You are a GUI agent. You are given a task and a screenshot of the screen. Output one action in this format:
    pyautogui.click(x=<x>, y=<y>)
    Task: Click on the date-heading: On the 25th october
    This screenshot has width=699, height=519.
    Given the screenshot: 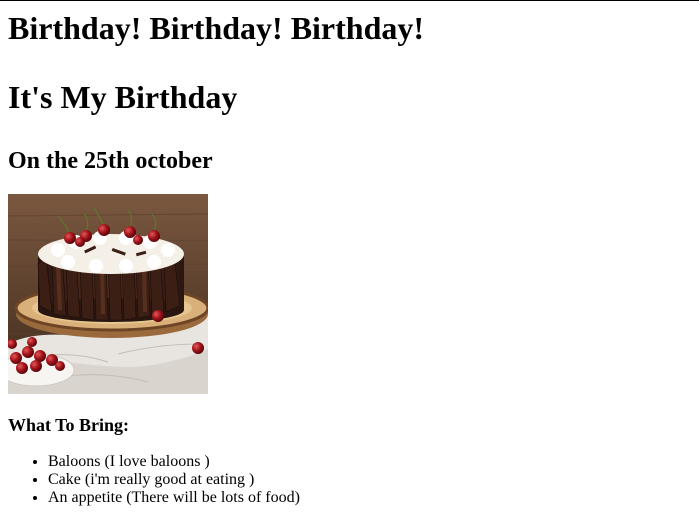 What is the action you would take?
    pyautogui.click(x=110, y=161)
    